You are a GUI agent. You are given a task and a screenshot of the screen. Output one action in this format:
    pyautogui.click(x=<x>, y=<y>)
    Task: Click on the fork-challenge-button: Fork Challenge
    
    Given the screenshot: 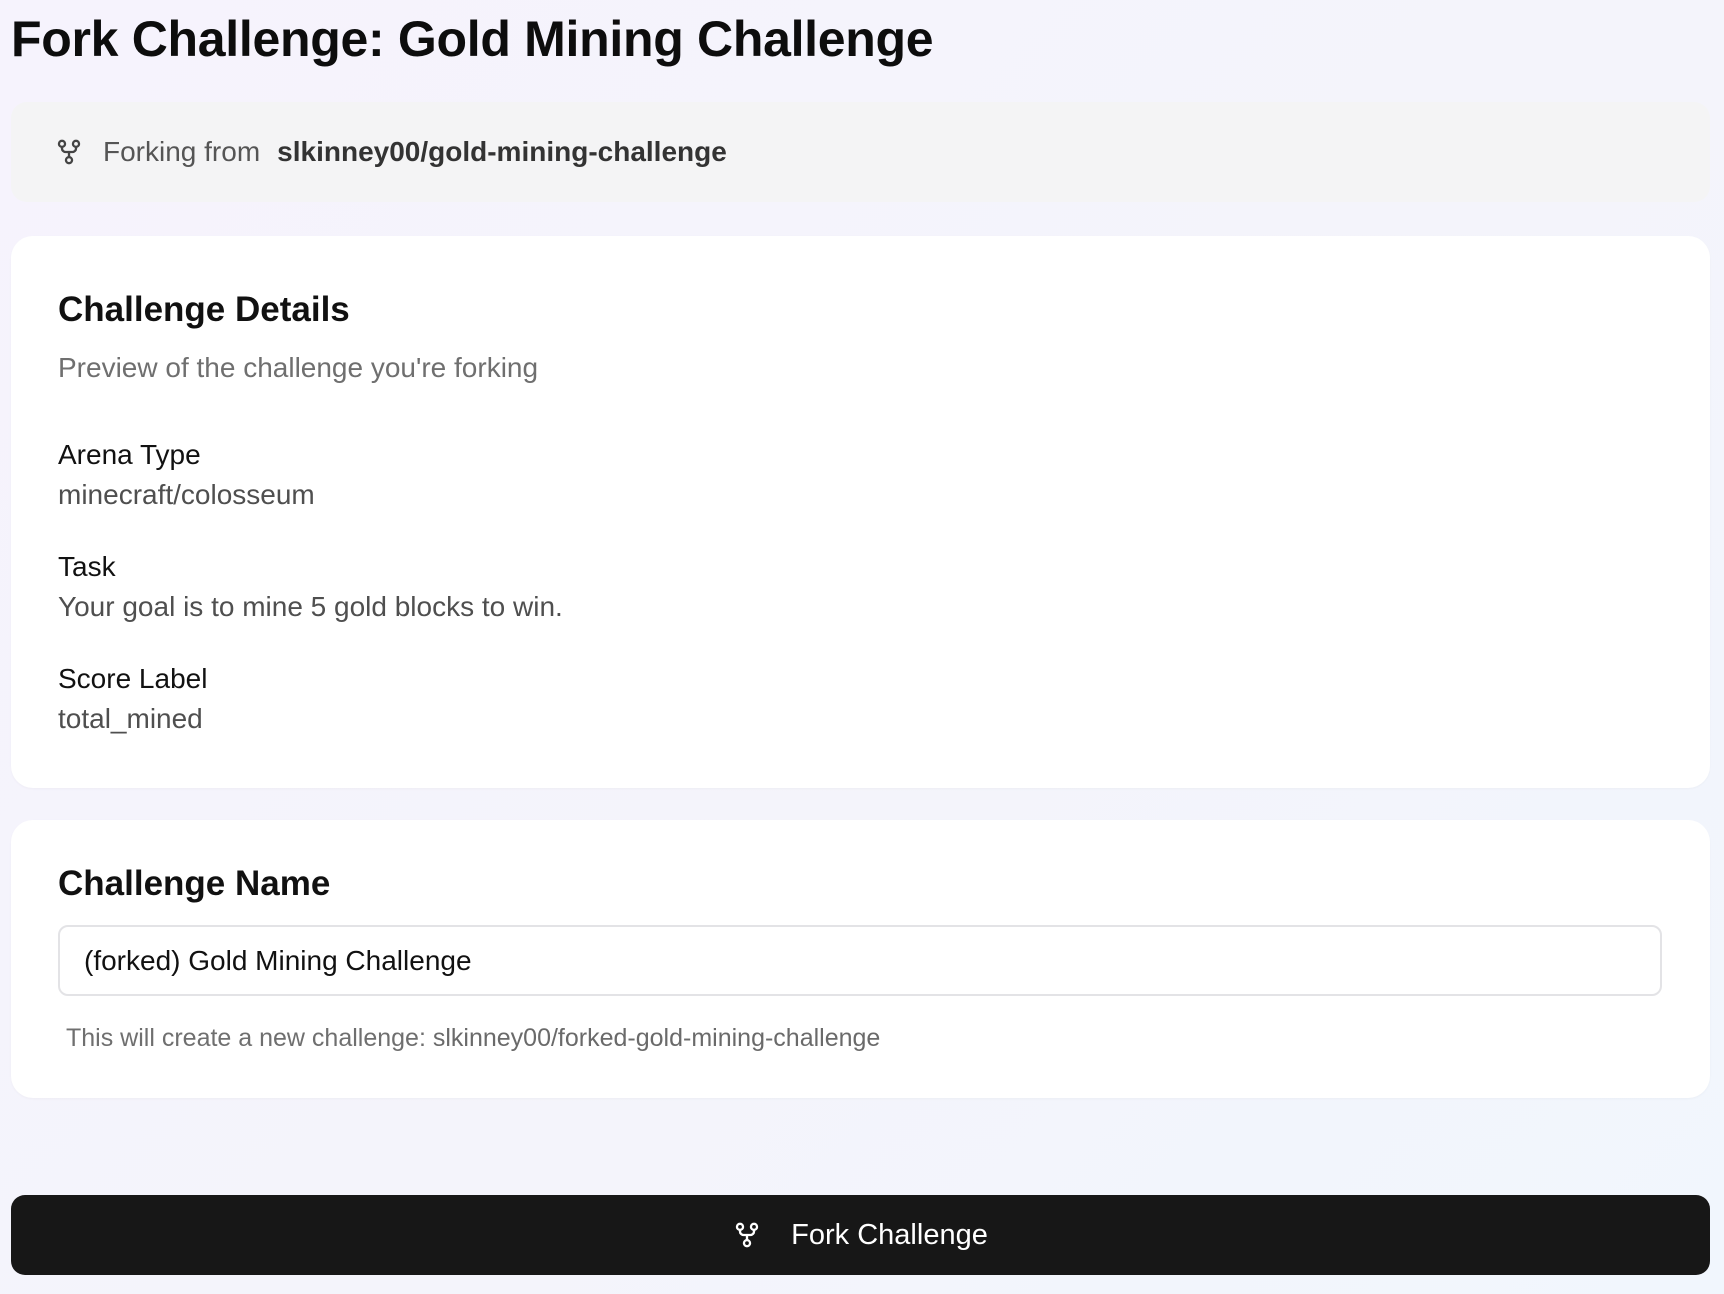 What is the action you would take?
    pyautogui.click(x=860, y=1235)
    